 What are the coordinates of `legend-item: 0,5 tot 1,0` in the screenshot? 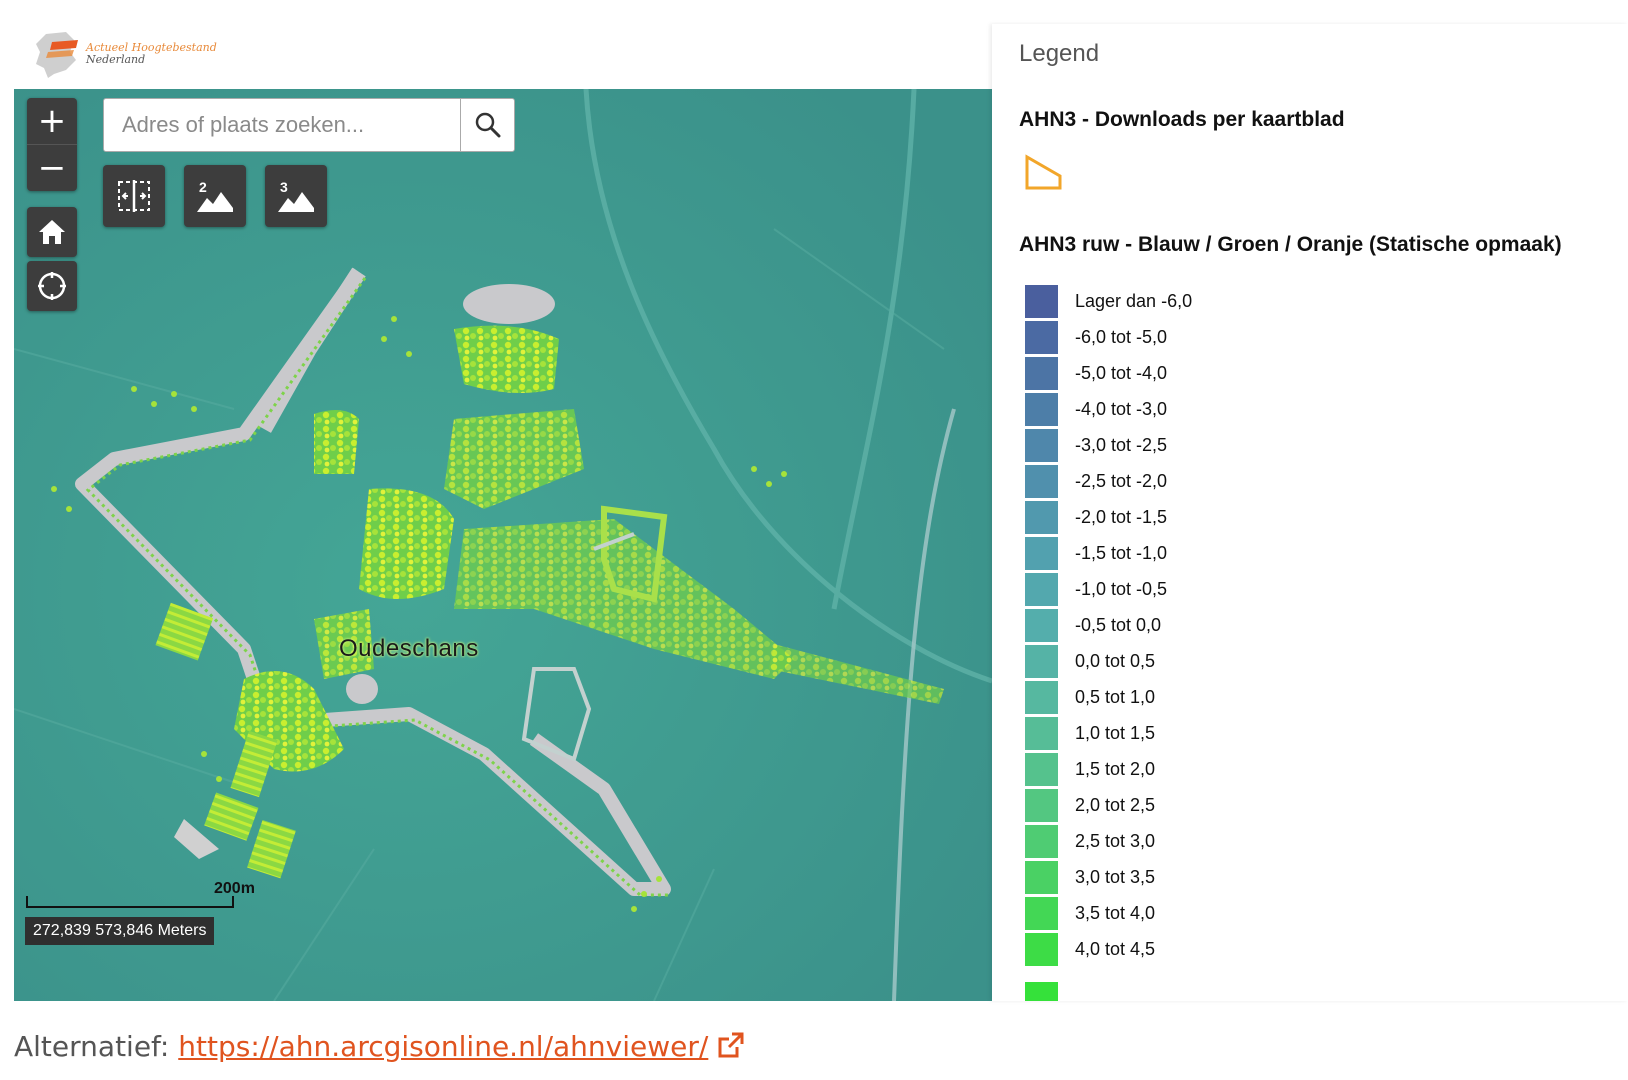 It's located at (1090, 697).